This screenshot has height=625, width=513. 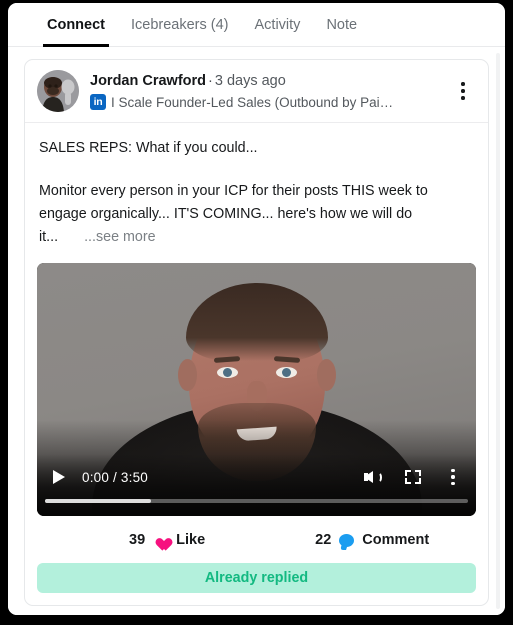 I want to click on tab-bar: Connect Icebreakers (4) Activity Note, so click(x=256, y=25).